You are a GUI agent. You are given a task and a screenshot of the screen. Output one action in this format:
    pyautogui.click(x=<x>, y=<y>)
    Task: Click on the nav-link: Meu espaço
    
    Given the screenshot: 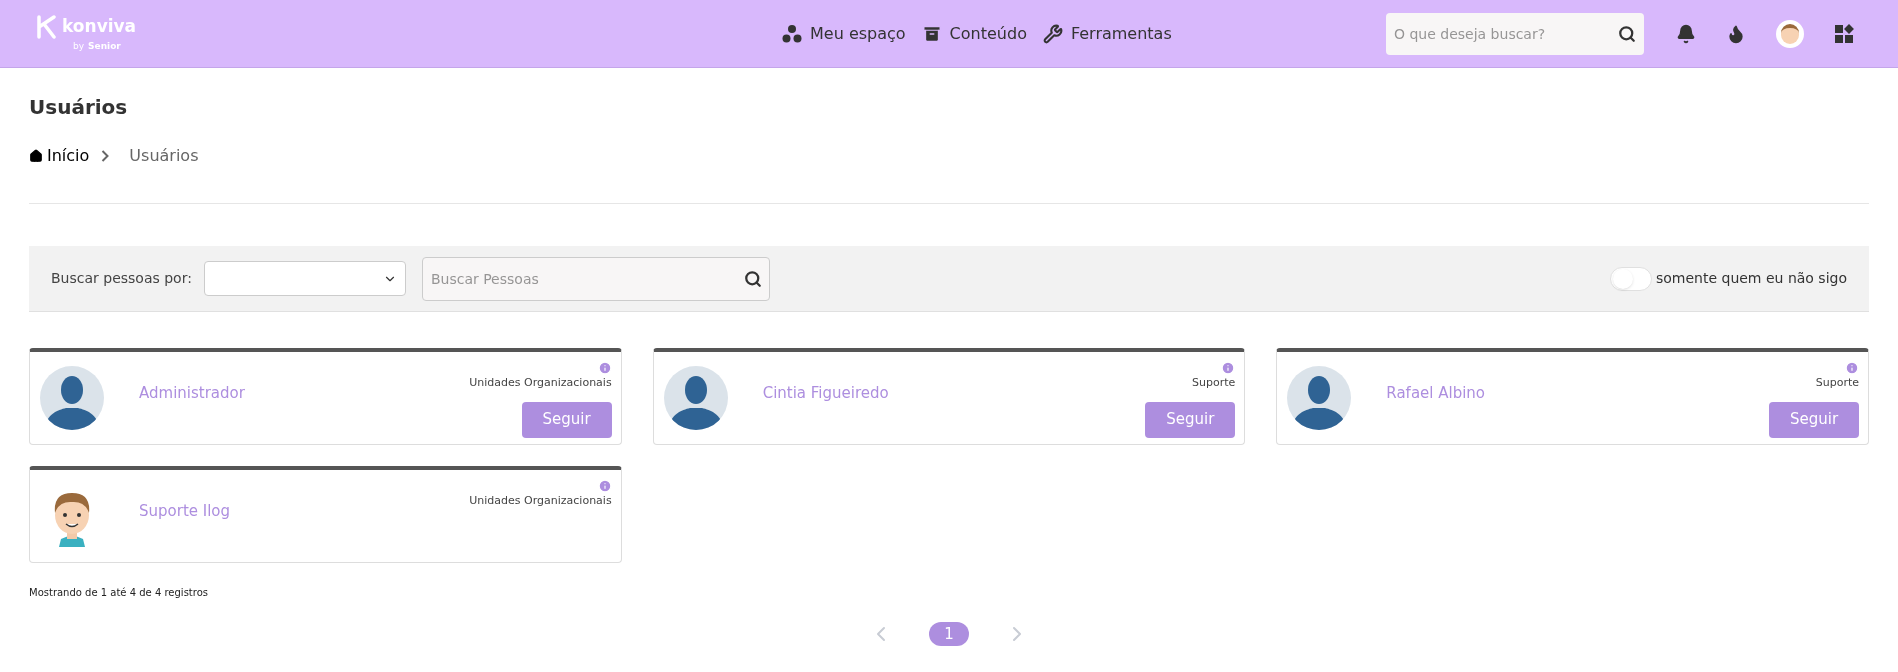 What is the action you would take?
    pyautogui.click(x=844, y=33)
    